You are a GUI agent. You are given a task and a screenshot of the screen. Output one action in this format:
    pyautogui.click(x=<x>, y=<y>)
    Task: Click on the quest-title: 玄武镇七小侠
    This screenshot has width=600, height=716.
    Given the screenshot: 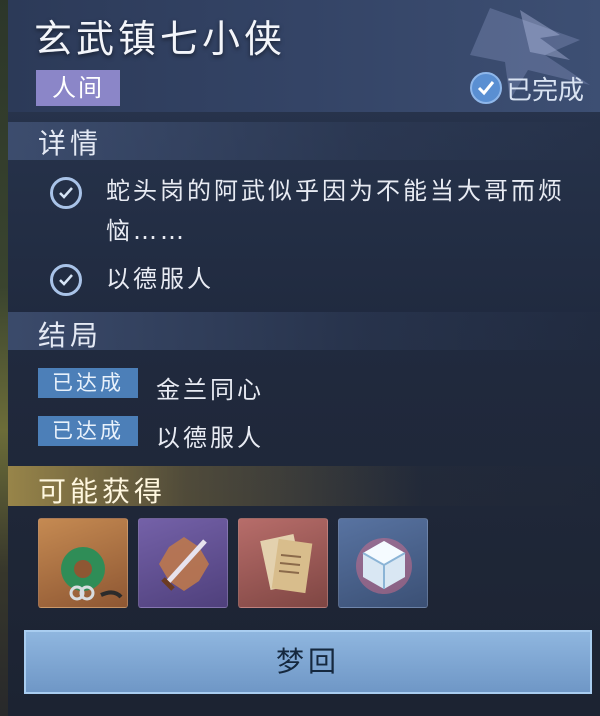 What is the action you would take?
    pyautogui.click(x=160, y=39)
    